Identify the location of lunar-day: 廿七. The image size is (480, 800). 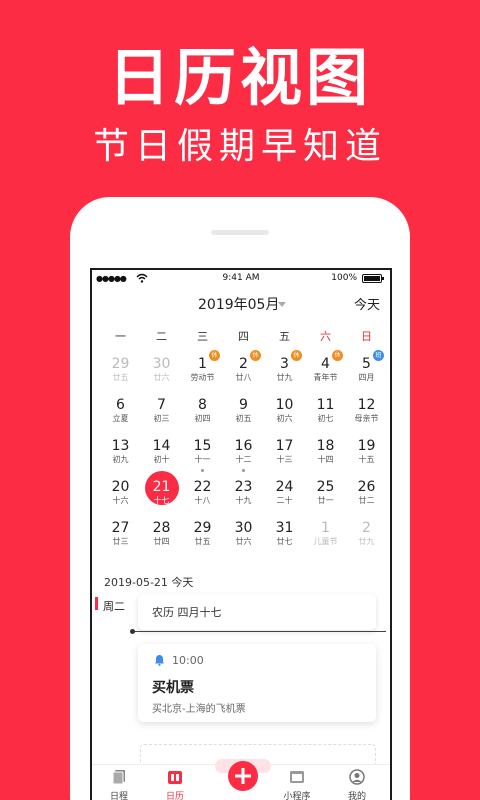
(284, 541).